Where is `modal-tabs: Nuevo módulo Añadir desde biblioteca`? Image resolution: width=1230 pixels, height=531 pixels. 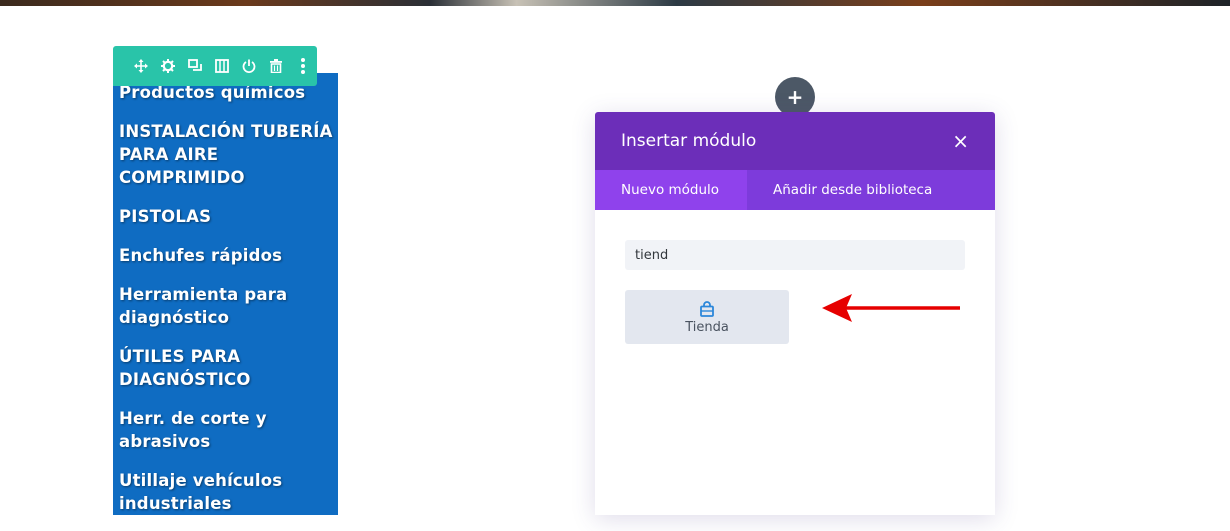 modal-tabs: Nuevo módulo Añadir desde biblioteca is located at coordinates (795, 190).